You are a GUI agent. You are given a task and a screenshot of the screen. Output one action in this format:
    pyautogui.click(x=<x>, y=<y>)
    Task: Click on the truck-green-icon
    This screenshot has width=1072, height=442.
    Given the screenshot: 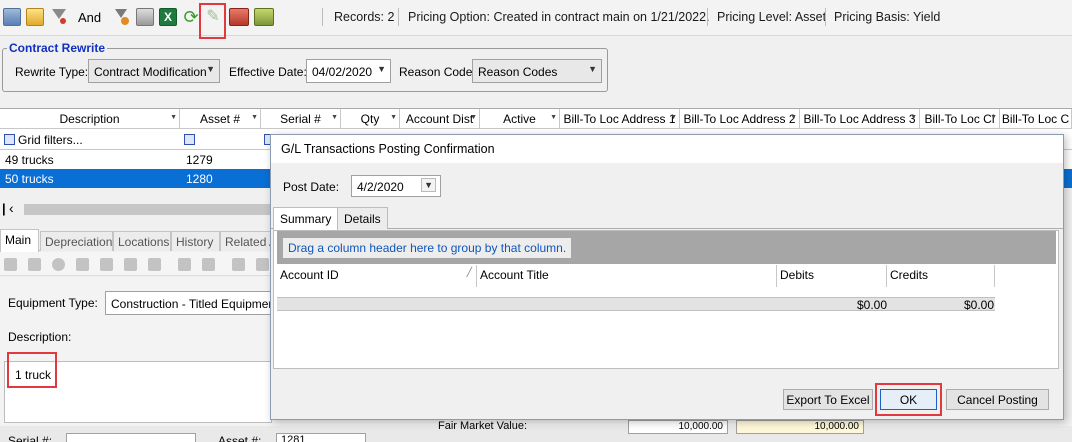 What is the action you would take?
    pyautogui.click(x=264, y=17)
    